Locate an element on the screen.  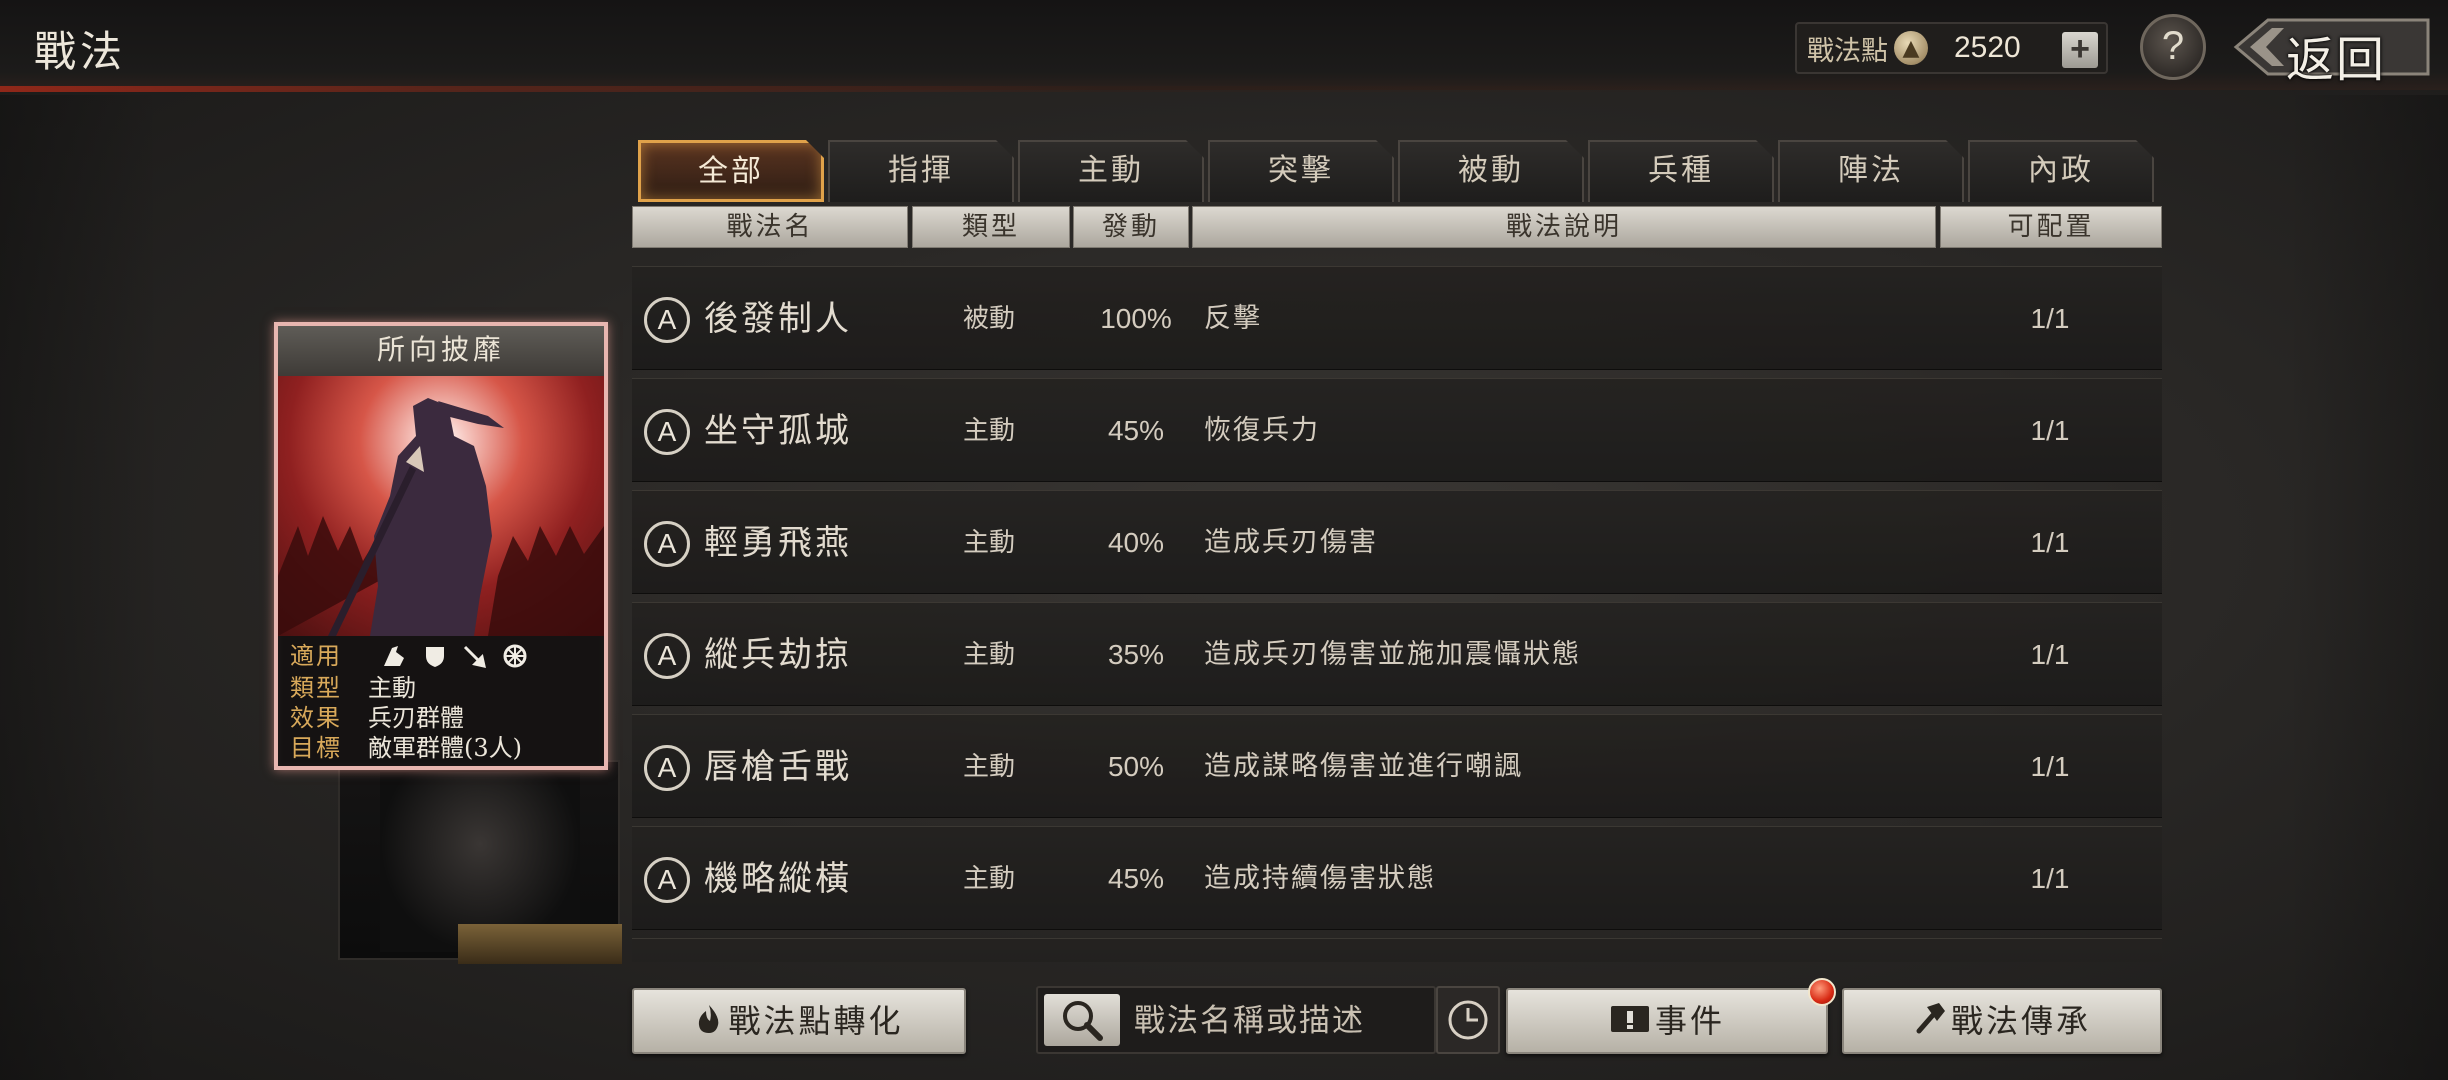
table-row: A 輕勇飛燕 主動 40% 造成兵刃傷害 1/1 is located at coordinates (1397, 542).